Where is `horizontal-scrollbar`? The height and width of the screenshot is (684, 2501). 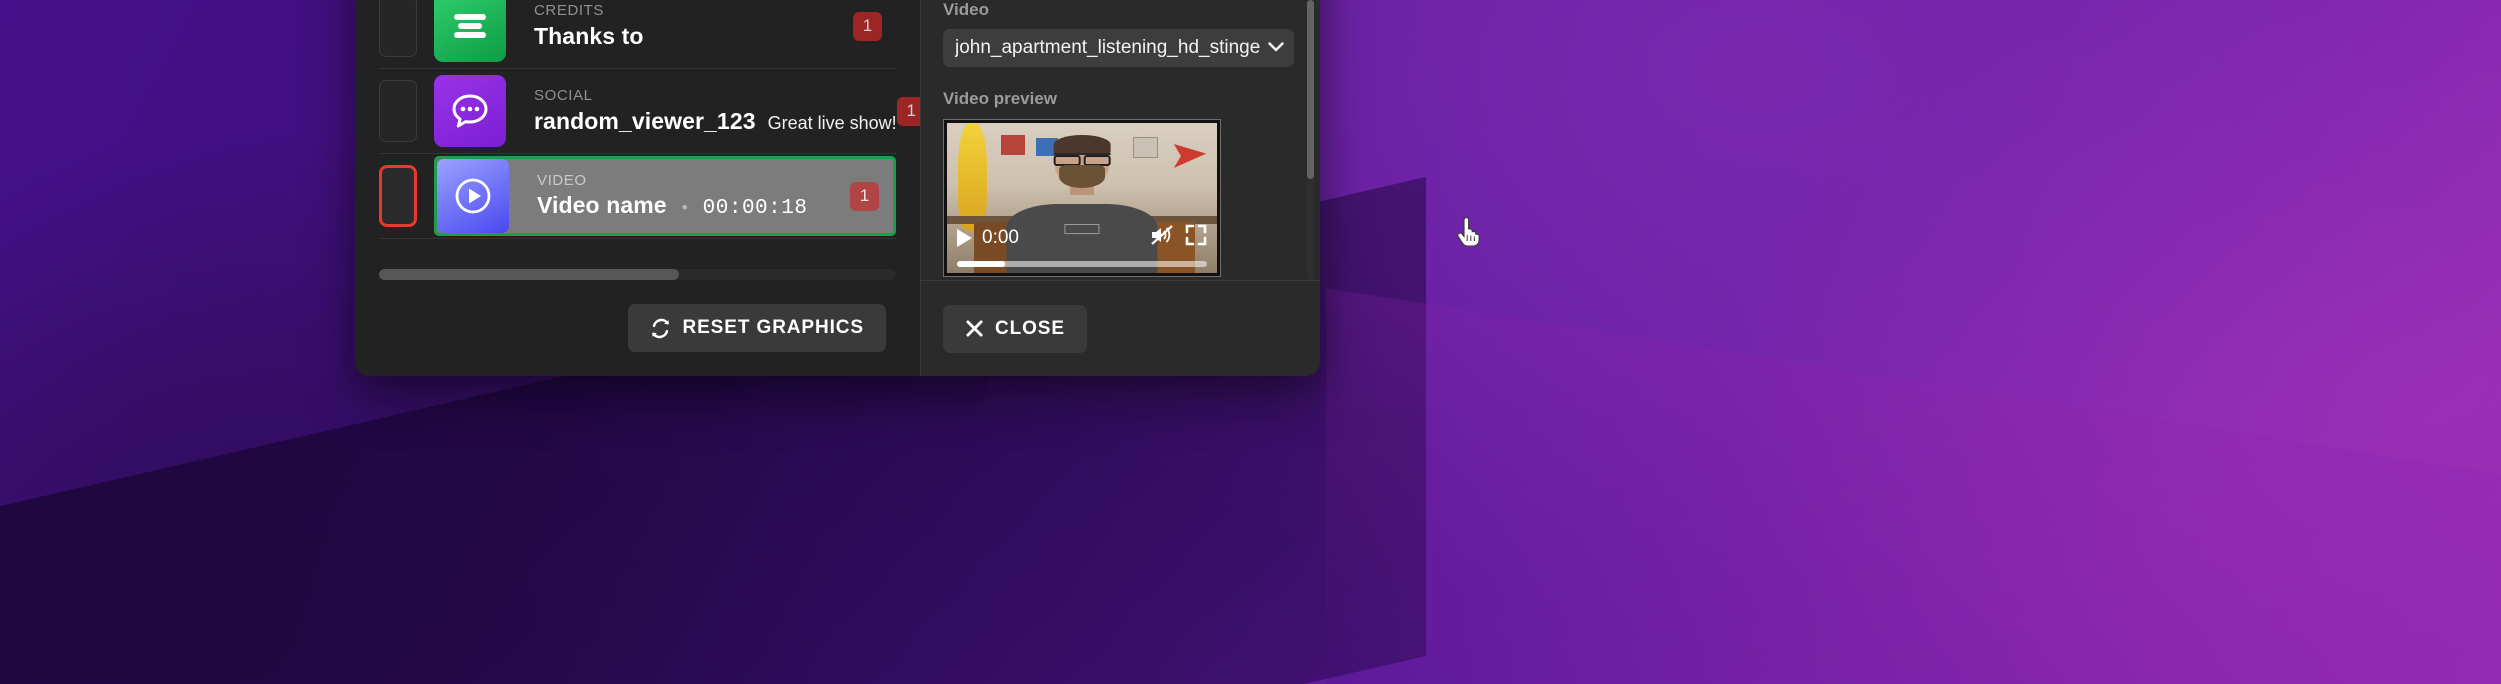
horizontal-scrollbar is located at coordinates (637, 274).